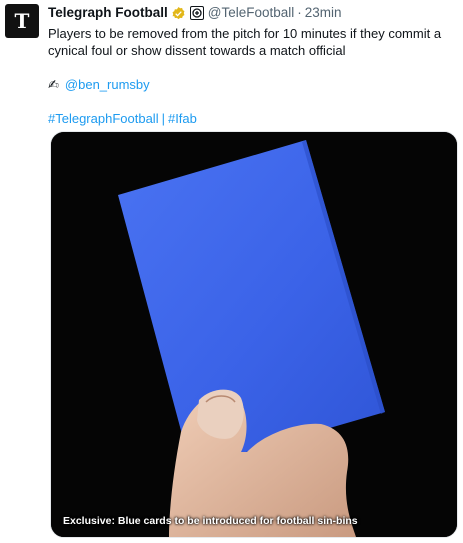 The height and width of the screenshot is (543, 463). Describe the element at coordinates (107, 84) in the screenshot. I see `byline-mention-link: @ben_rumsby` at that location.